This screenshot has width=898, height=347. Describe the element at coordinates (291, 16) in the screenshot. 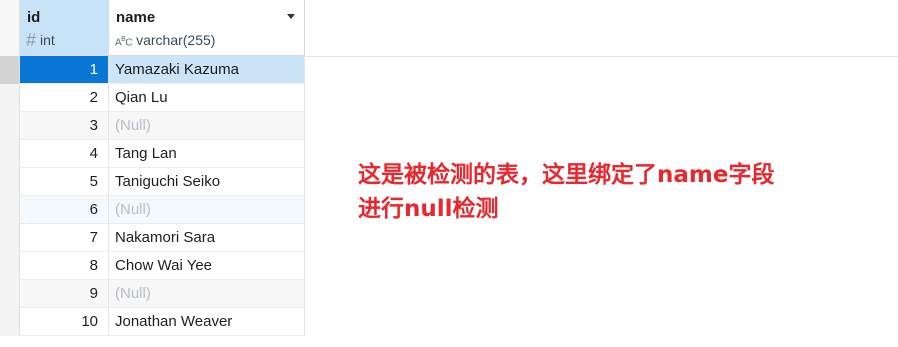

I see `dropdown-arrow-icon` at that location.